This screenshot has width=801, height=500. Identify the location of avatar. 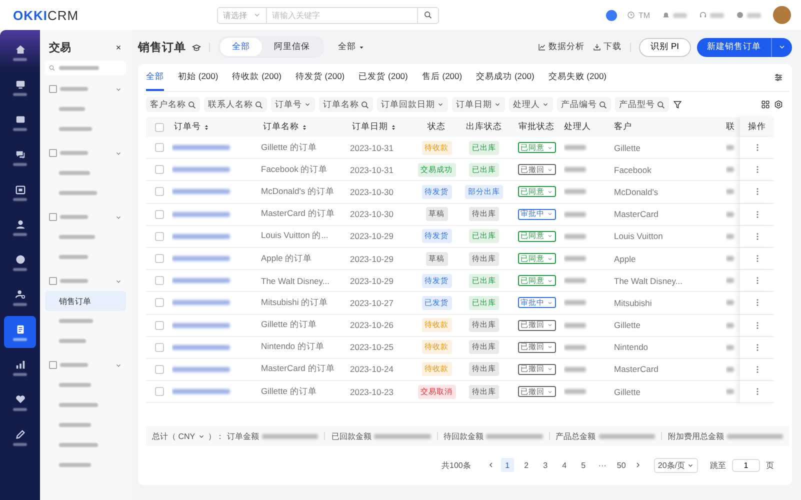
(782, 15).